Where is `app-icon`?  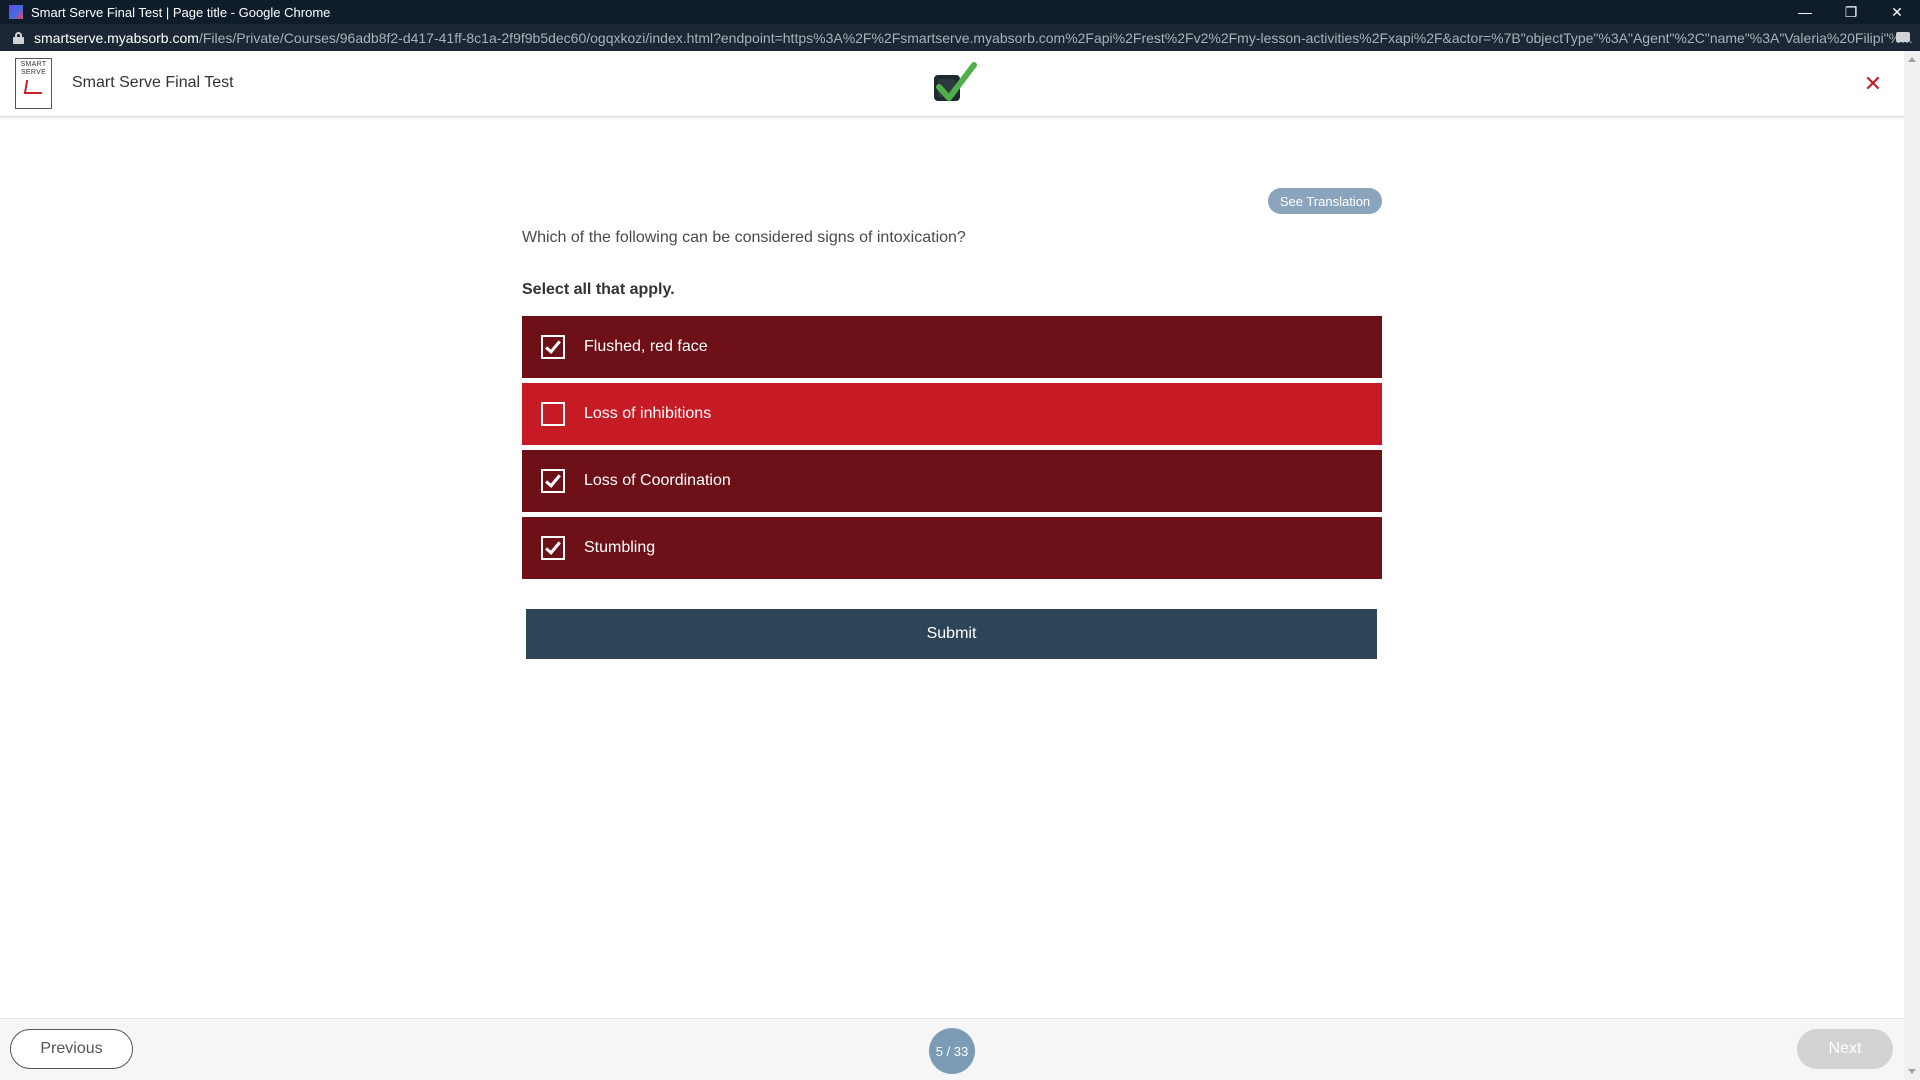
app-icon is located at coordinates (16, 12).